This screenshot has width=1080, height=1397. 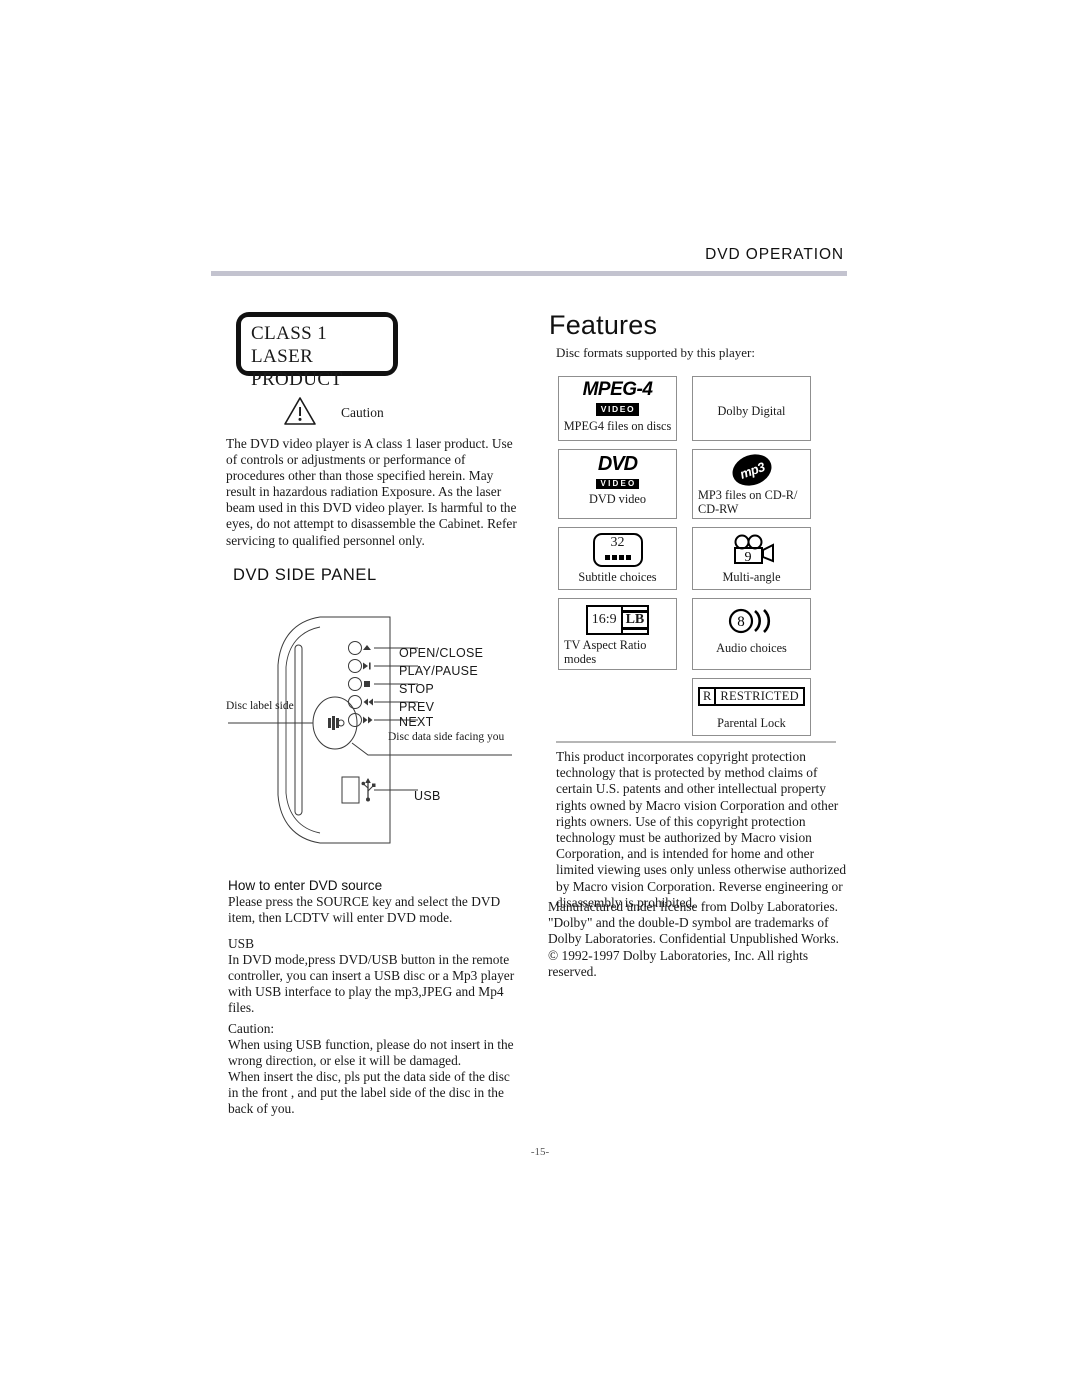 I want to click on stop-icon, so click(x=367, y=684).